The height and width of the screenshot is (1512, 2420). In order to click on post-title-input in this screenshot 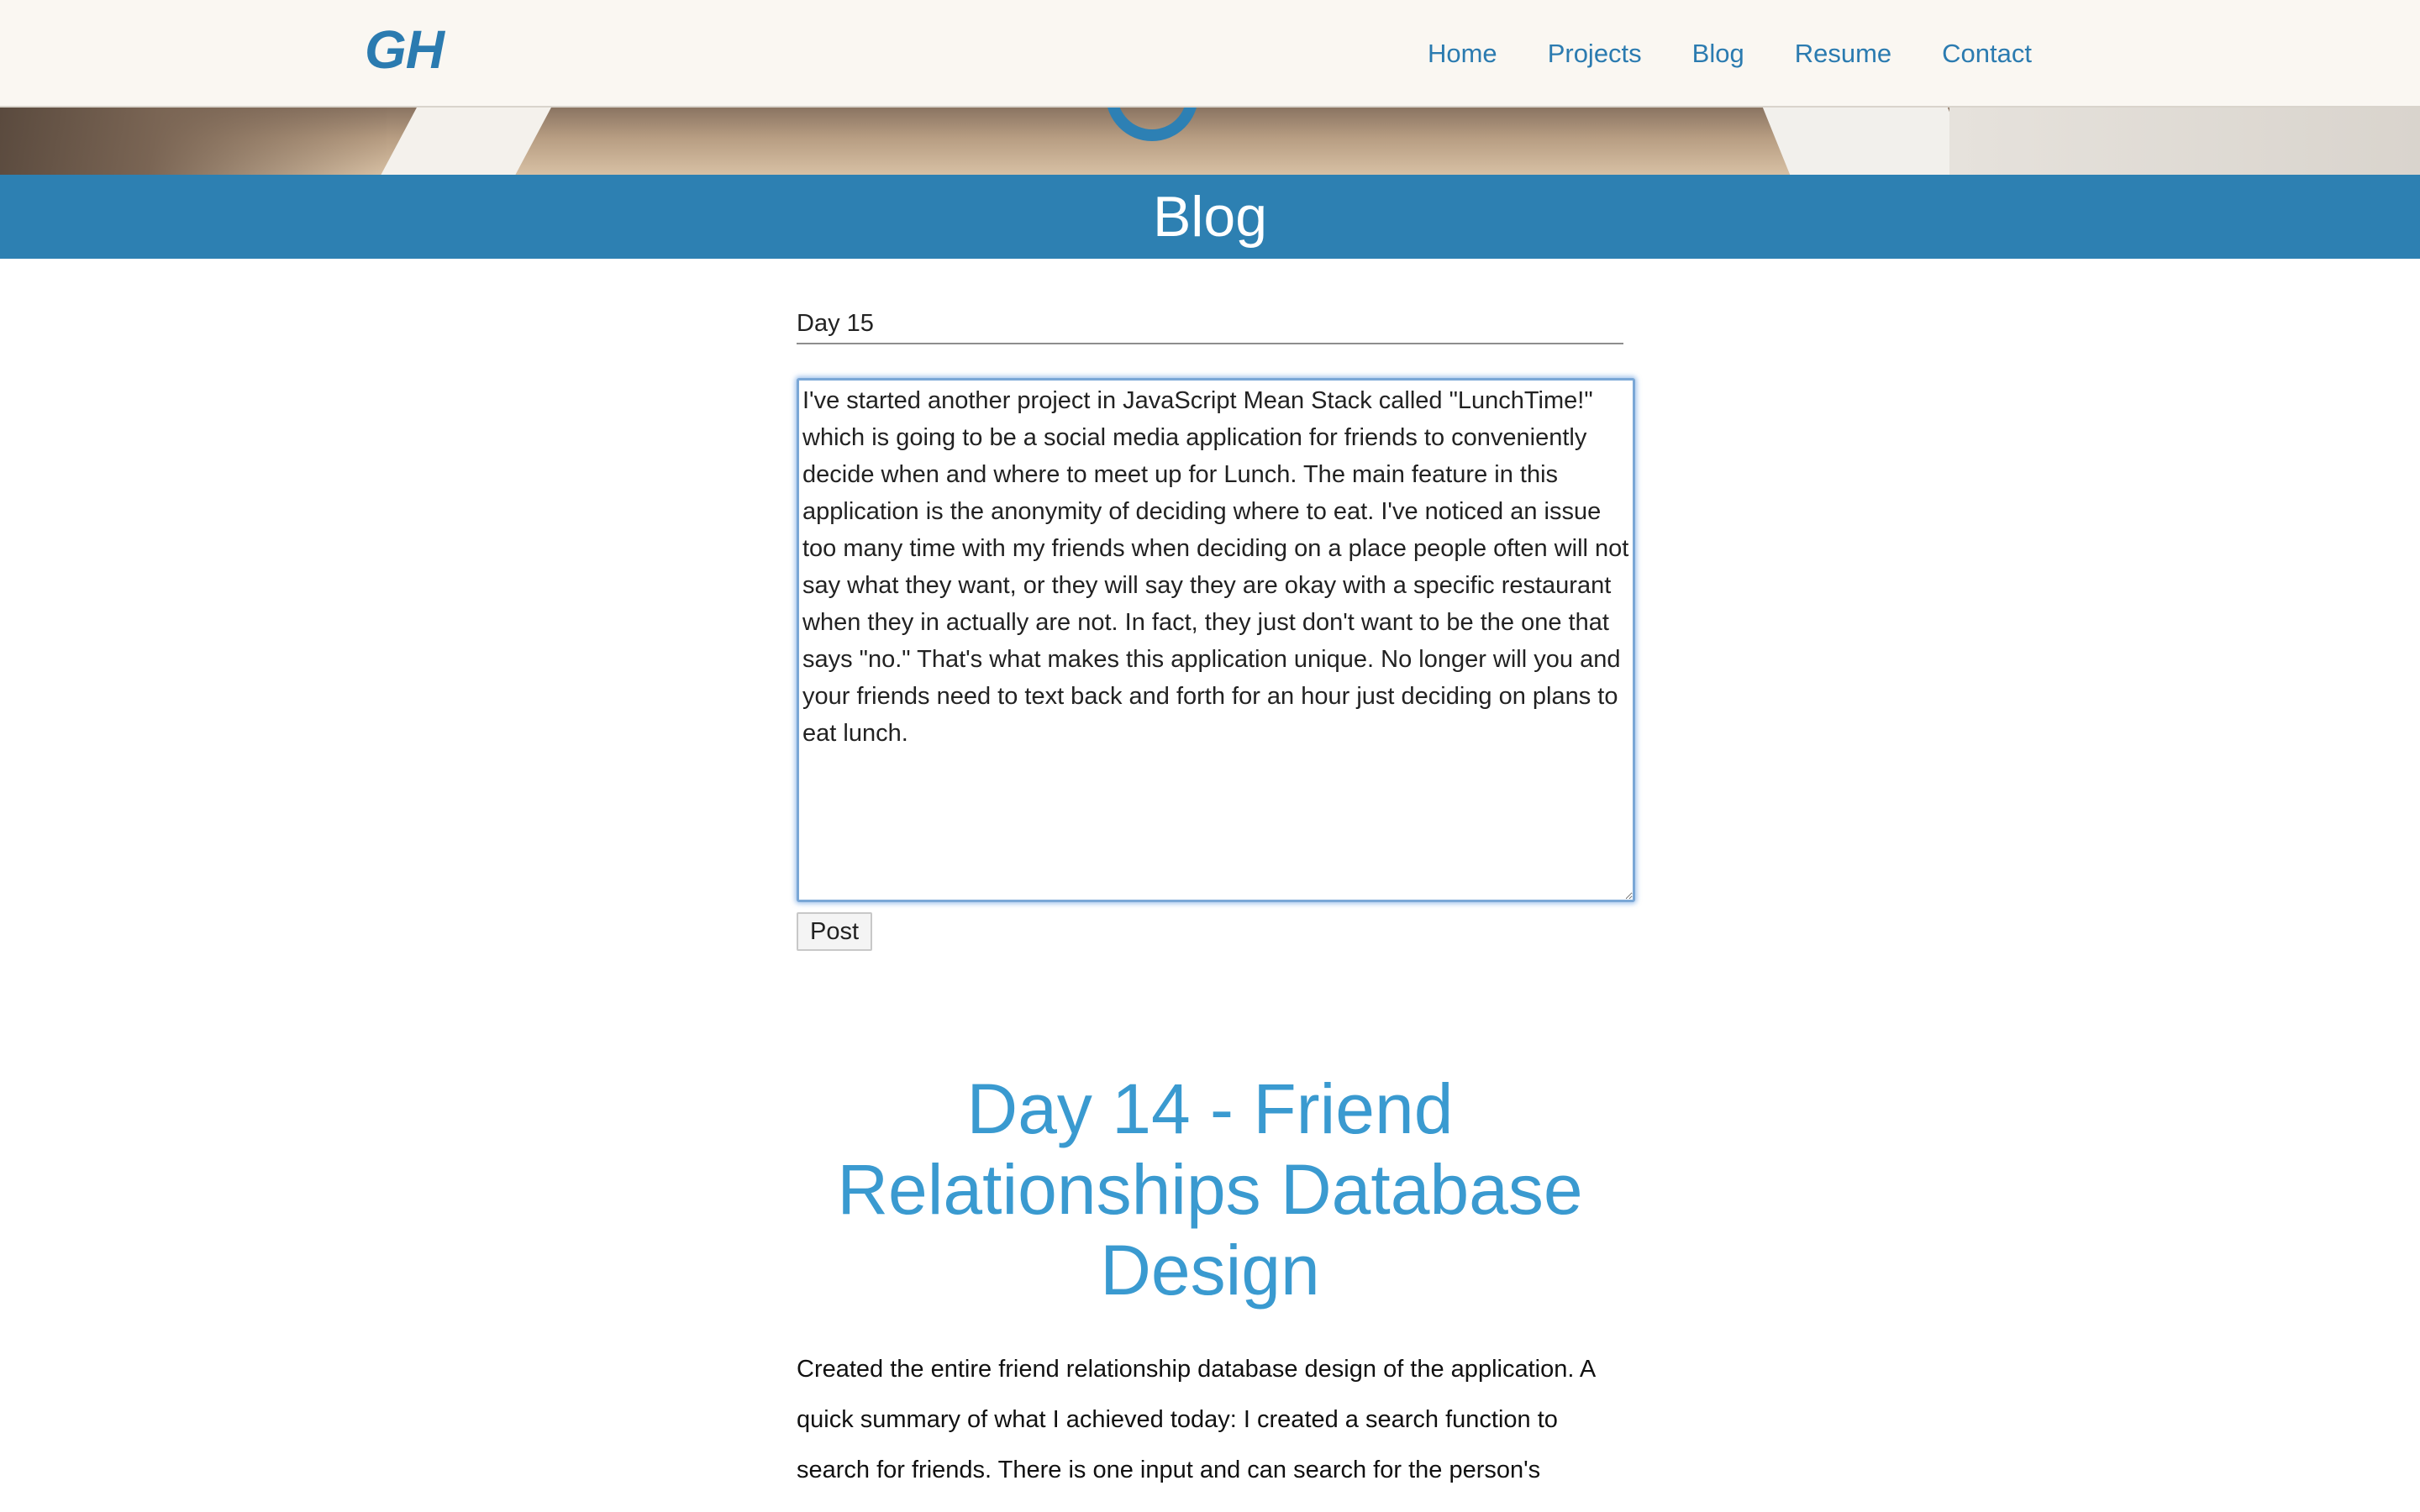, I will do `click(1210, 324)`.